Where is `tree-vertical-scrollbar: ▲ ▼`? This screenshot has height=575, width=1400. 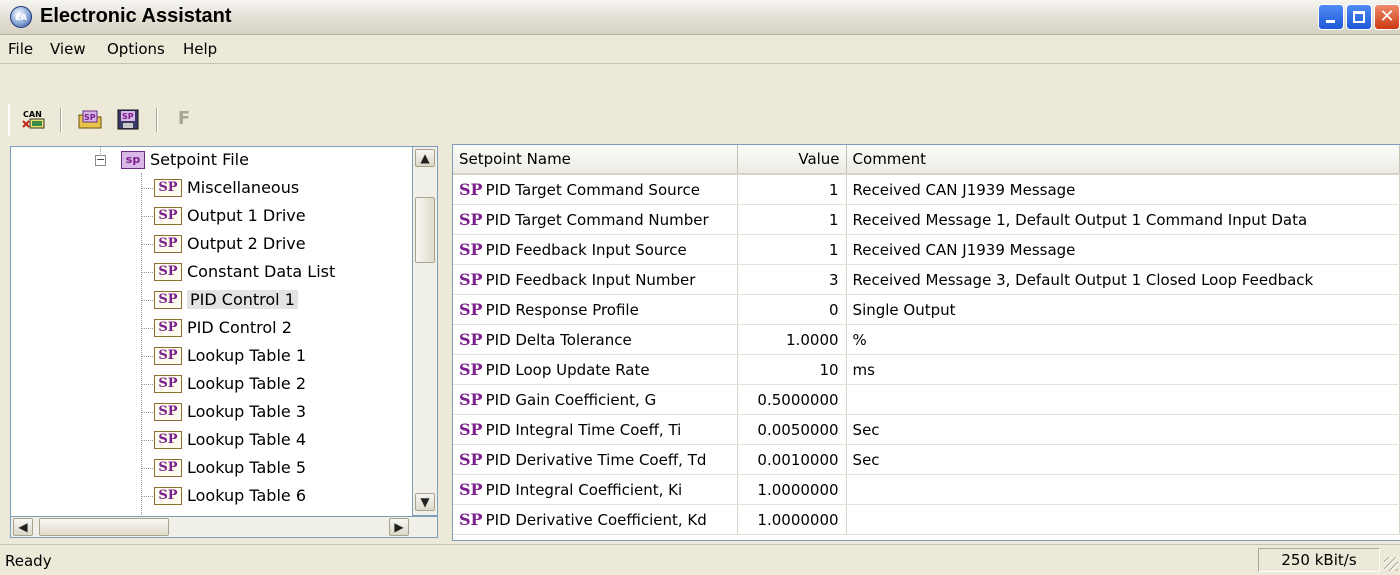 tree-vertical-scrollbar: ▲ ▼ is located at coordinates (425, 331).